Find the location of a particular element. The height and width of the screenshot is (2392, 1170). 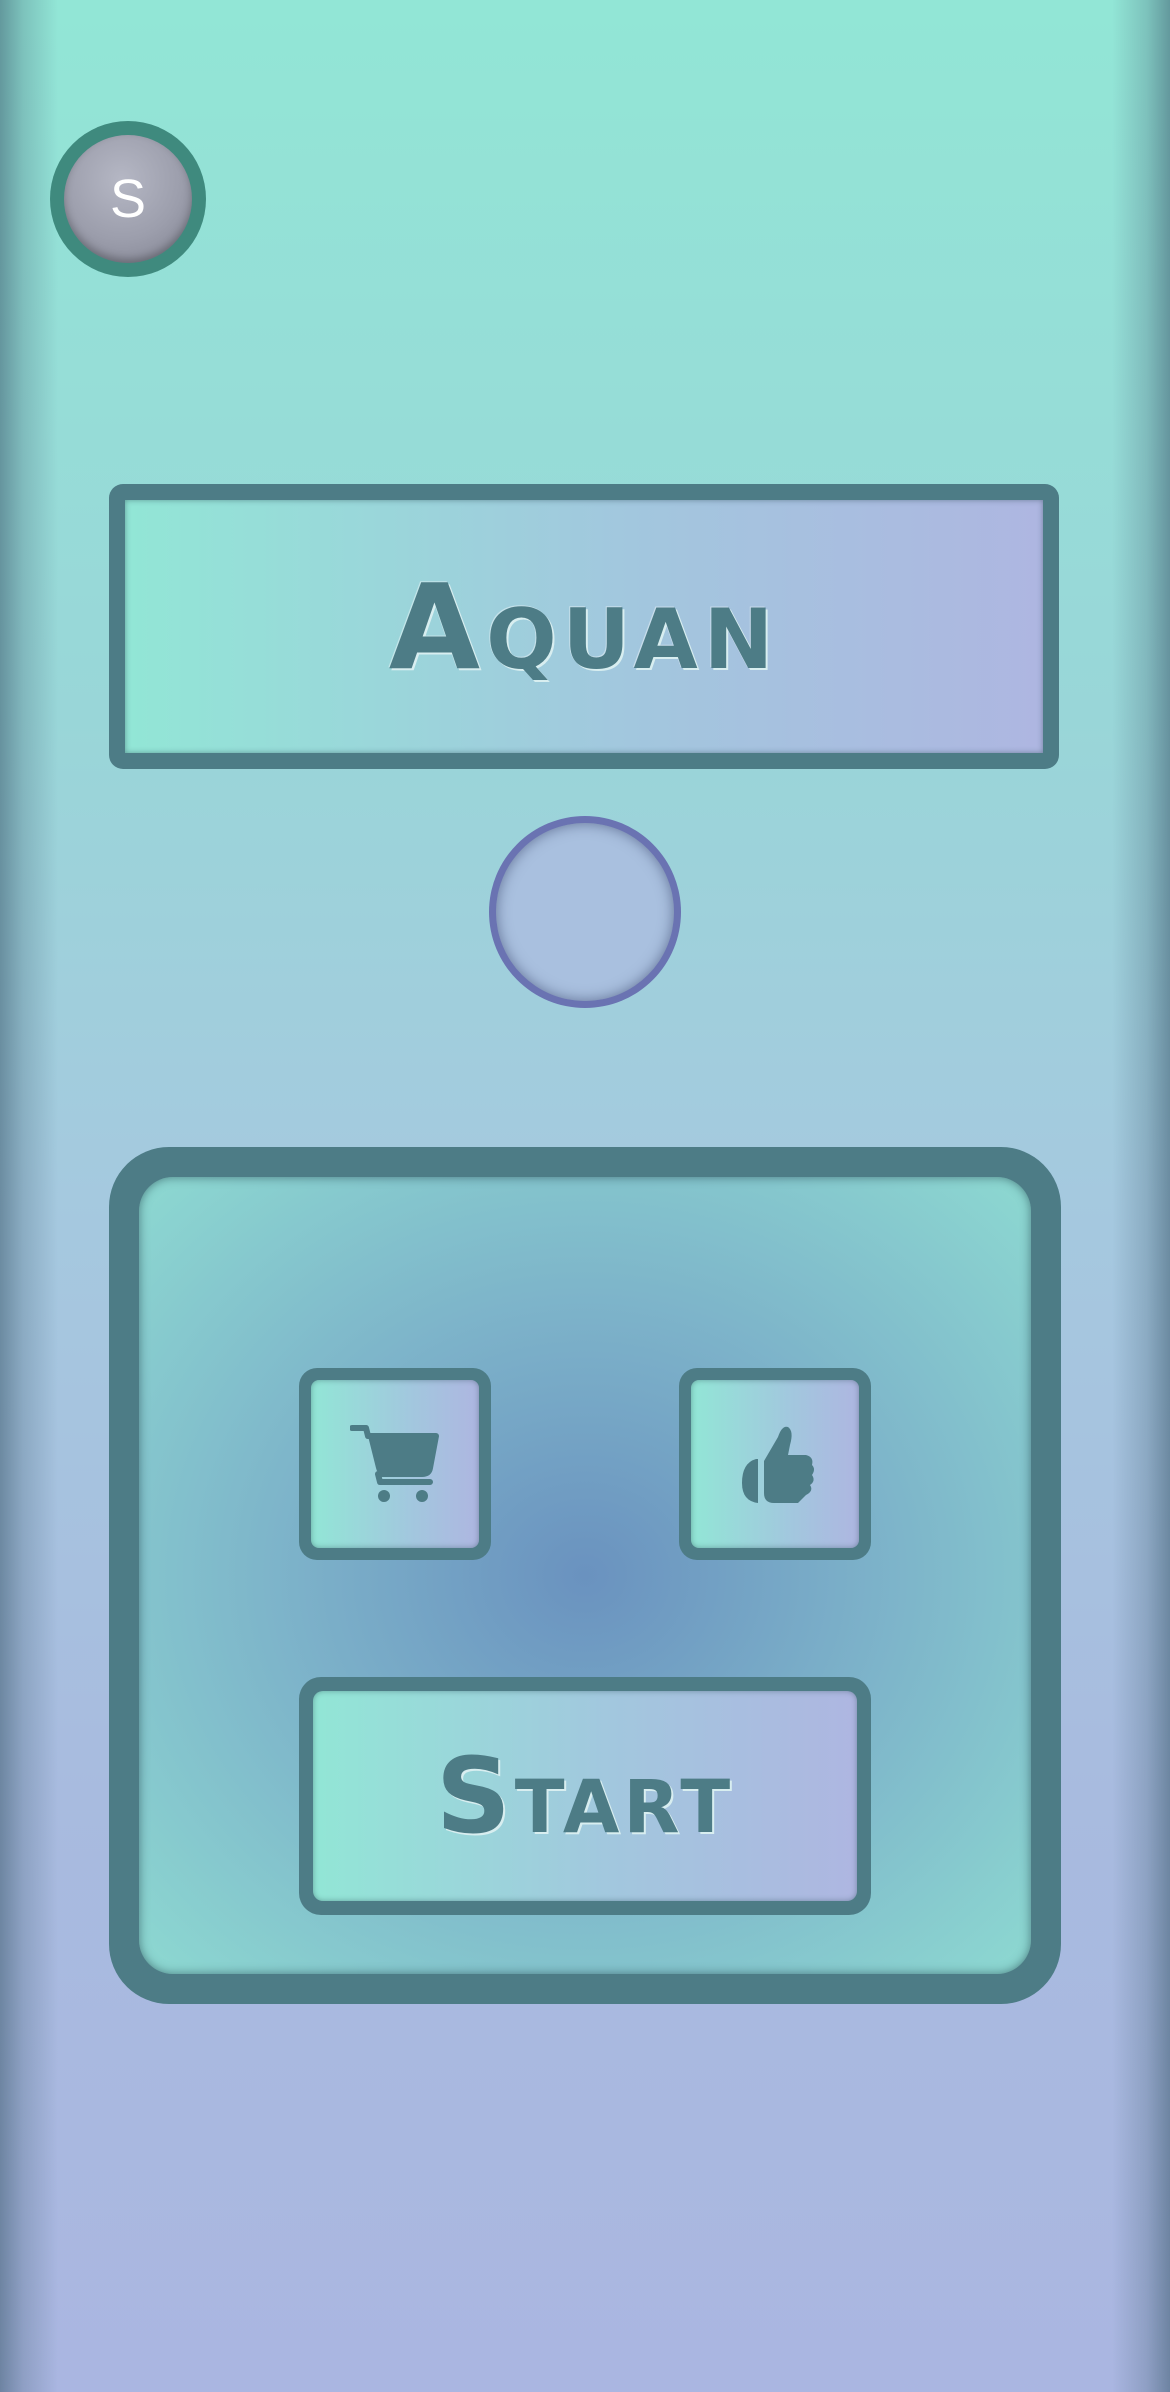

title-banner-inner: Aquan is located at coordinates (584, 626).